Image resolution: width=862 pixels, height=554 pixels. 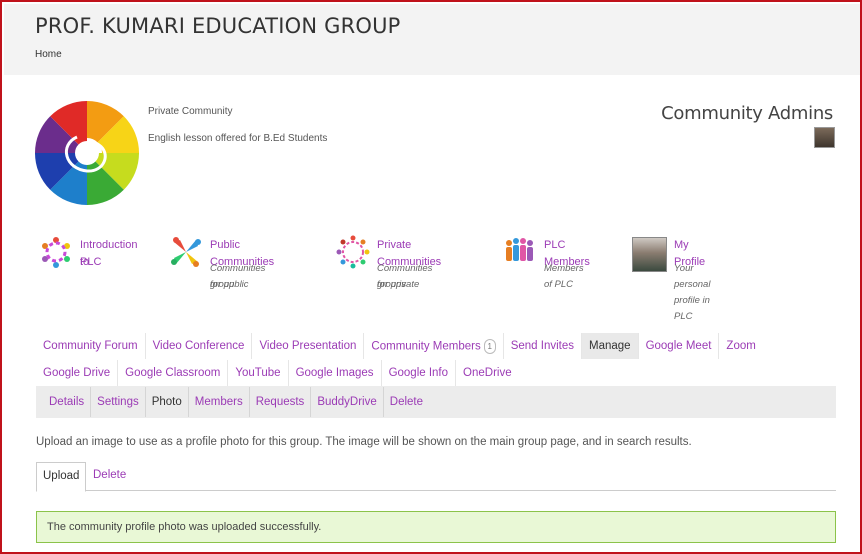 What do you see at coordinates (90, 262) in the screenshot?
I see `quick-link-title-line2: PLC` at bounding box center [90, 262].